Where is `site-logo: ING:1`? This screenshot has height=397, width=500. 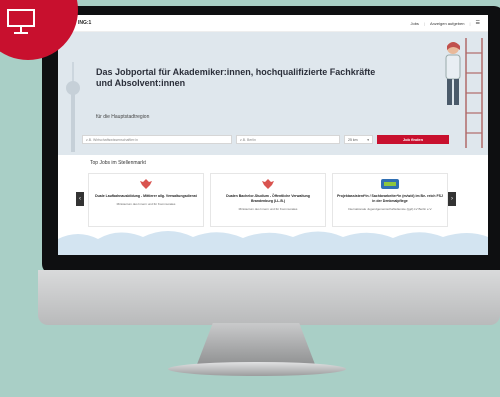
site-logo: ING:1 is located at coordinates (84, 23).